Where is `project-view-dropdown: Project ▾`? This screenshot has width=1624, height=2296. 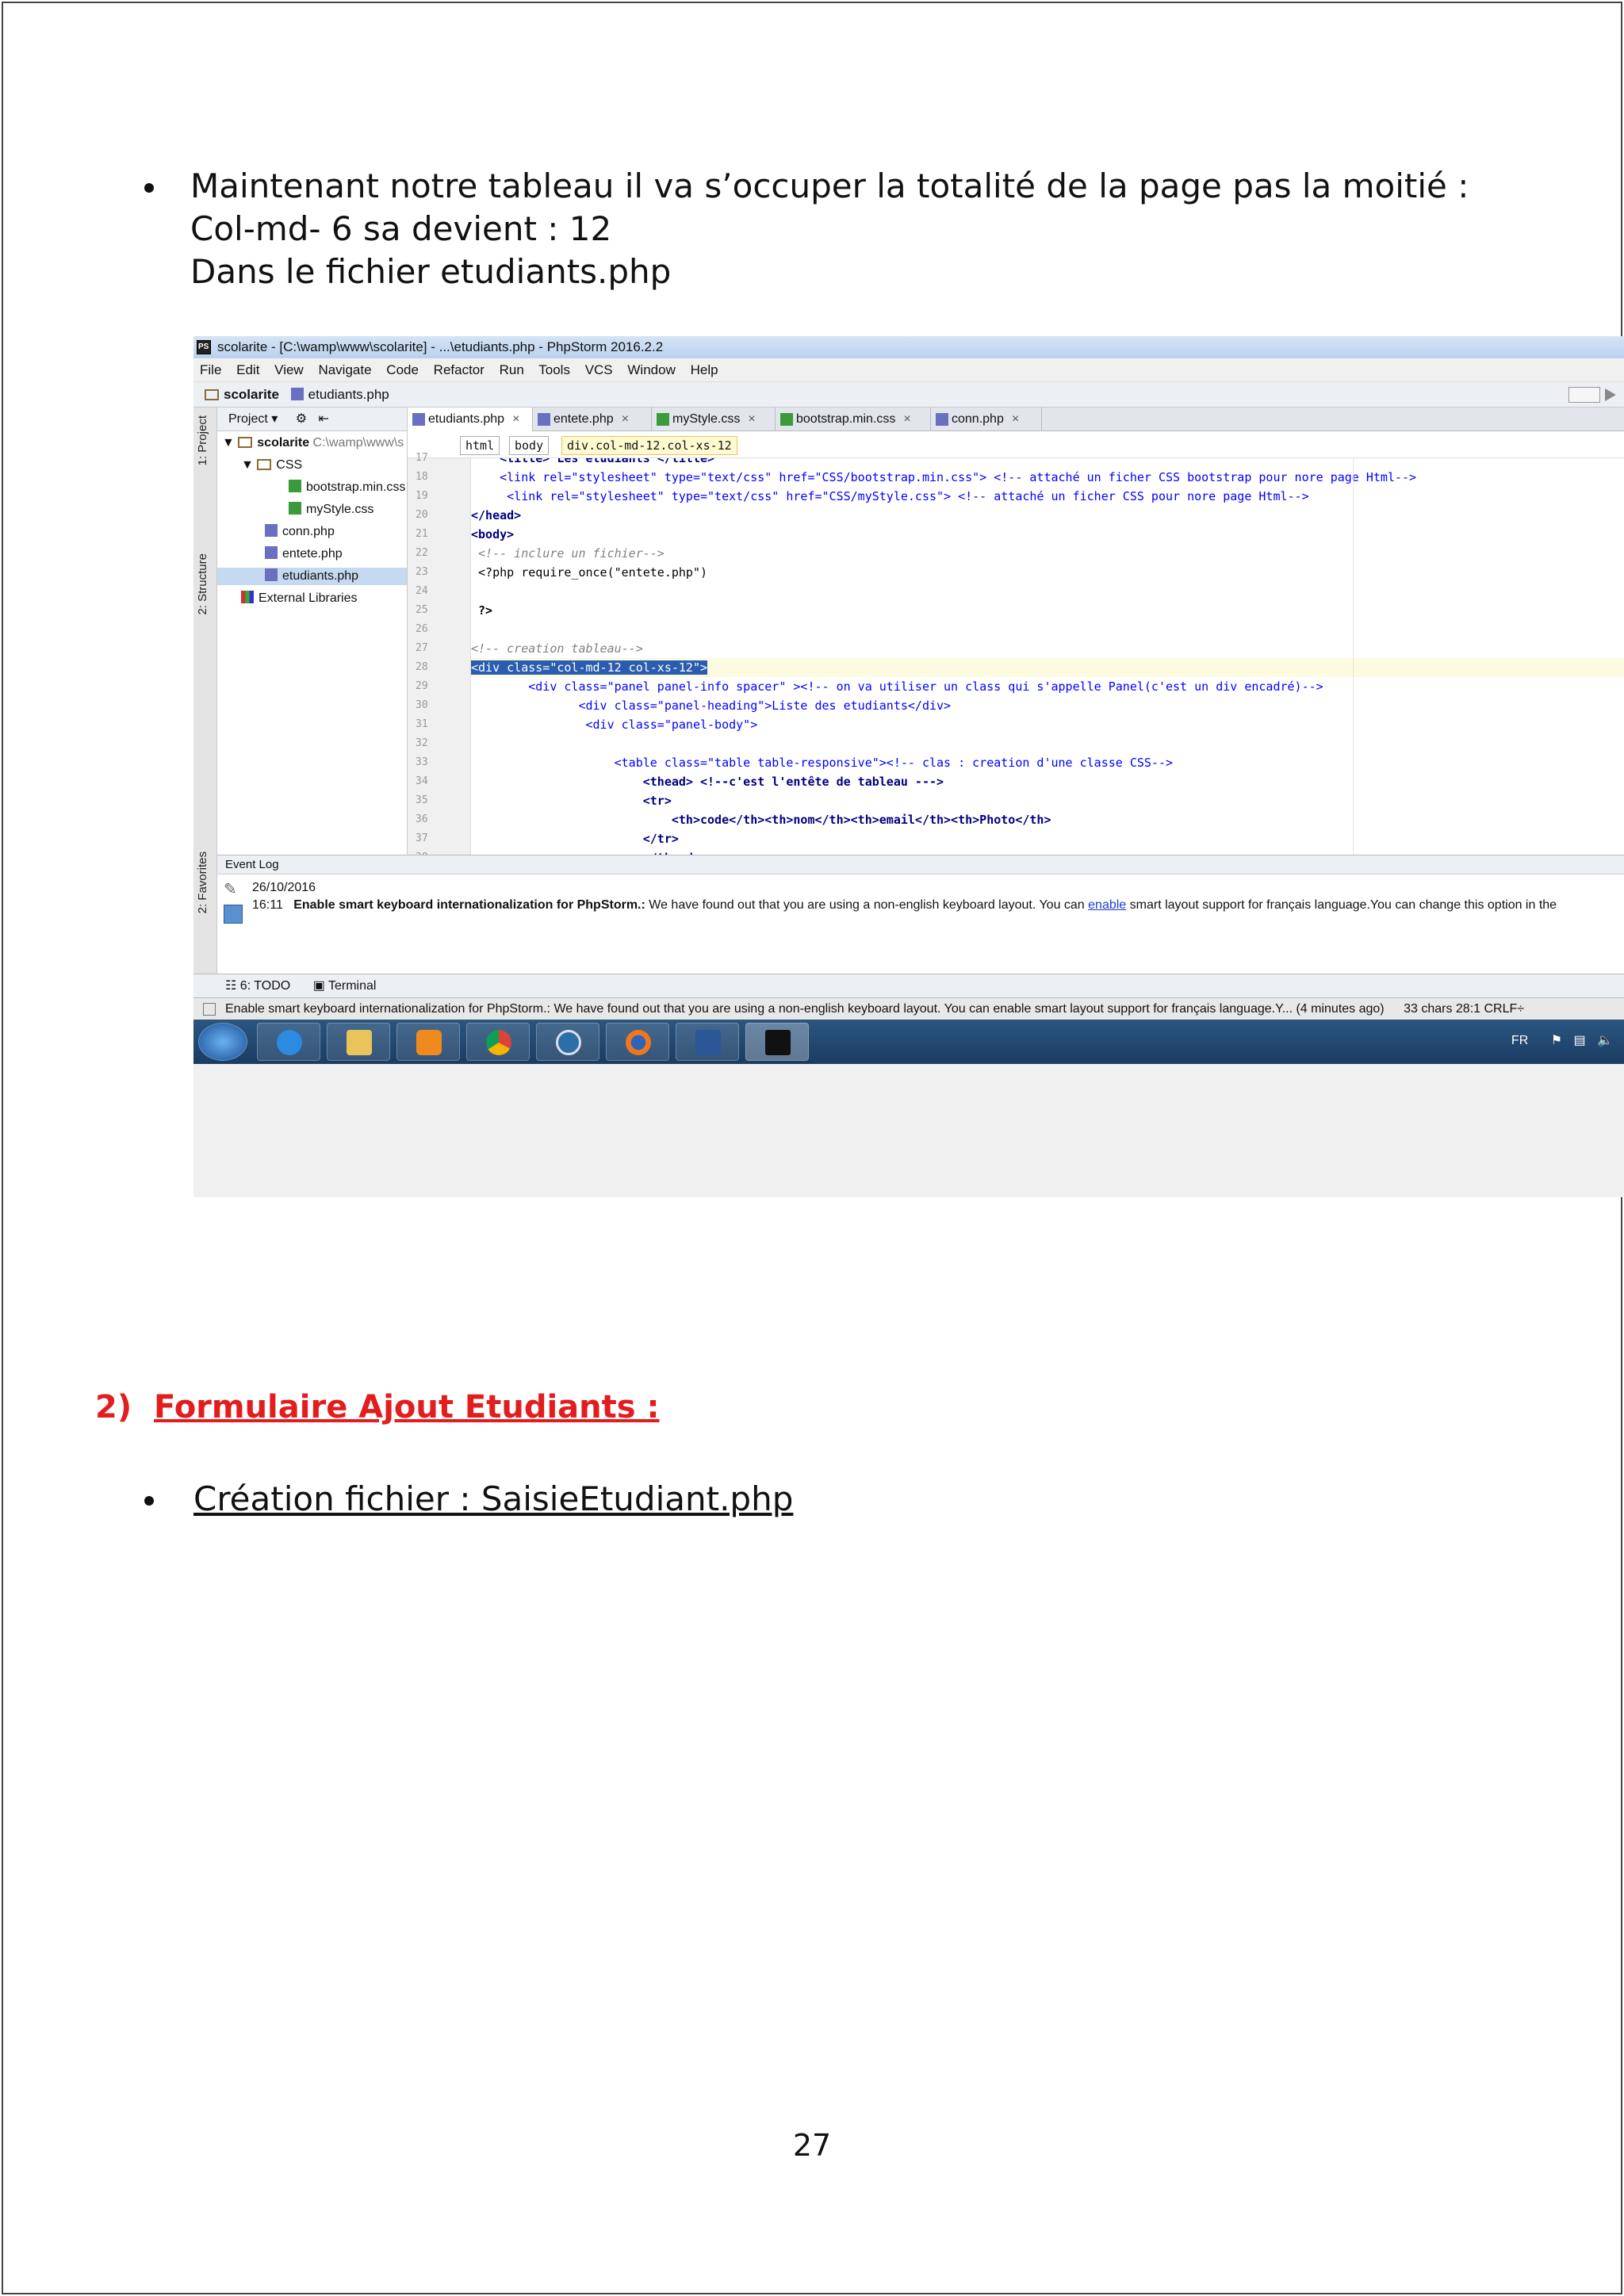 project-view-dropdown: Project ▾ is located at coordinates (253, 419).